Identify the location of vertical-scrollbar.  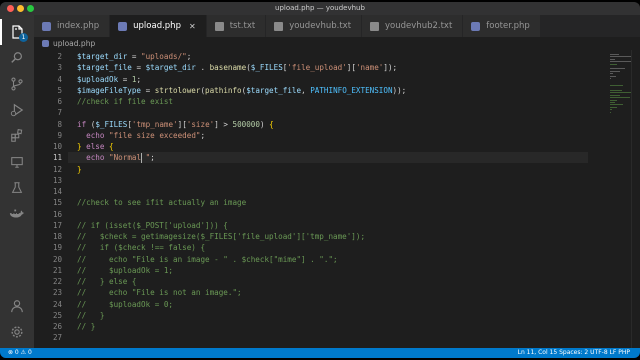
(635, 199).